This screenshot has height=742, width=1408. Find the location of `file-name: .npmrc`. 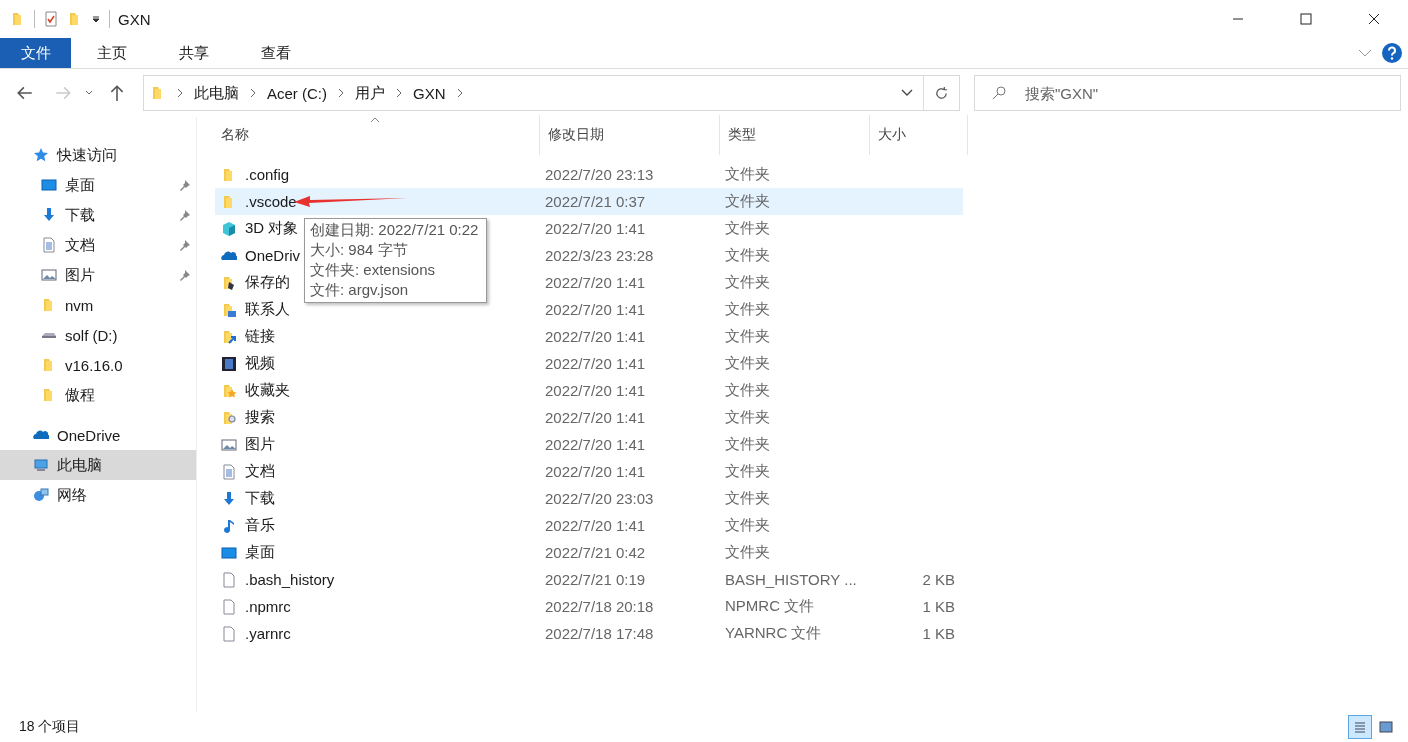

file-name: .npmrc is located at coordinates (268, 606).